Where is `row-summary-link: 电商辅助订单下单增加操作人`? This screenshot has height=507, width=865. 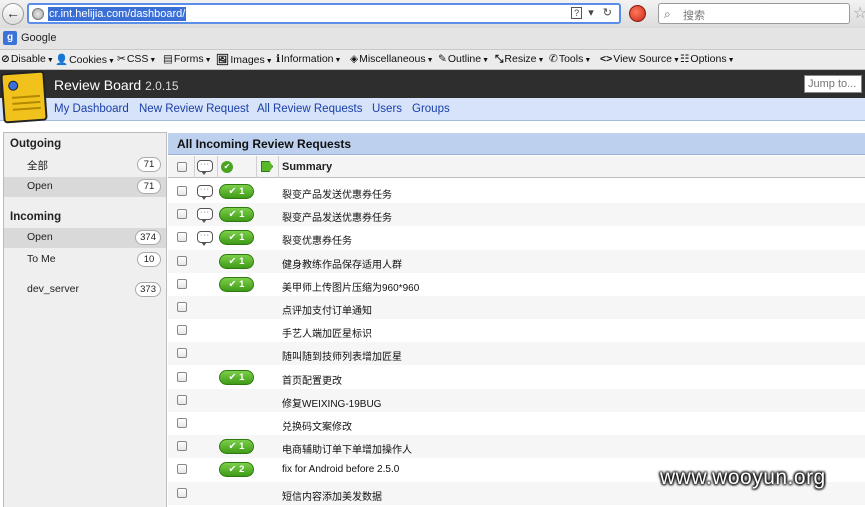
row-summary-link: 电商辅助订单下单增加操作人 is located at coordinates (347, 448).